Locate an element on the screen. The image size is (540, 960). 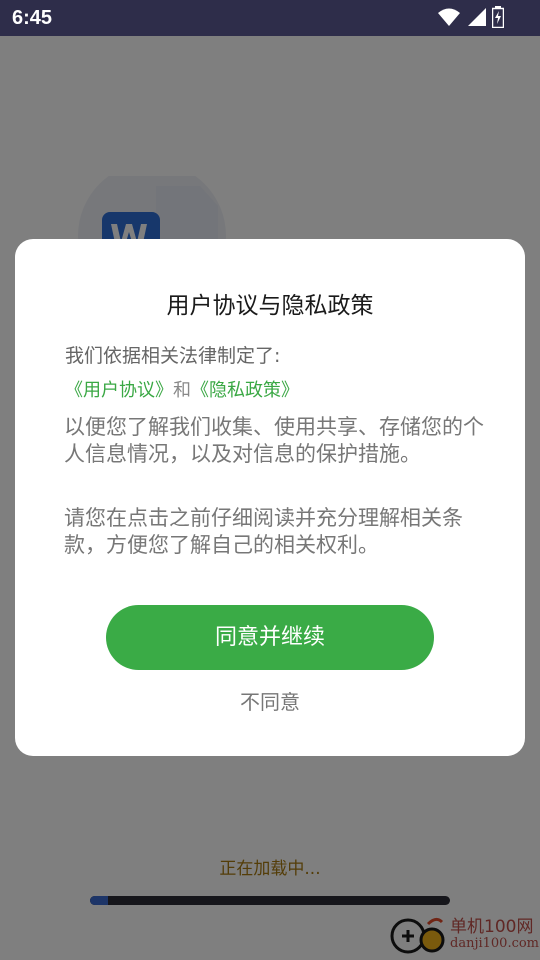
dialog-paragraph-1: 以便您了解我们收集、使用共享、存储您的个人信息情况，以及对信息的保护措施。 is located at coordinates (274, 440).